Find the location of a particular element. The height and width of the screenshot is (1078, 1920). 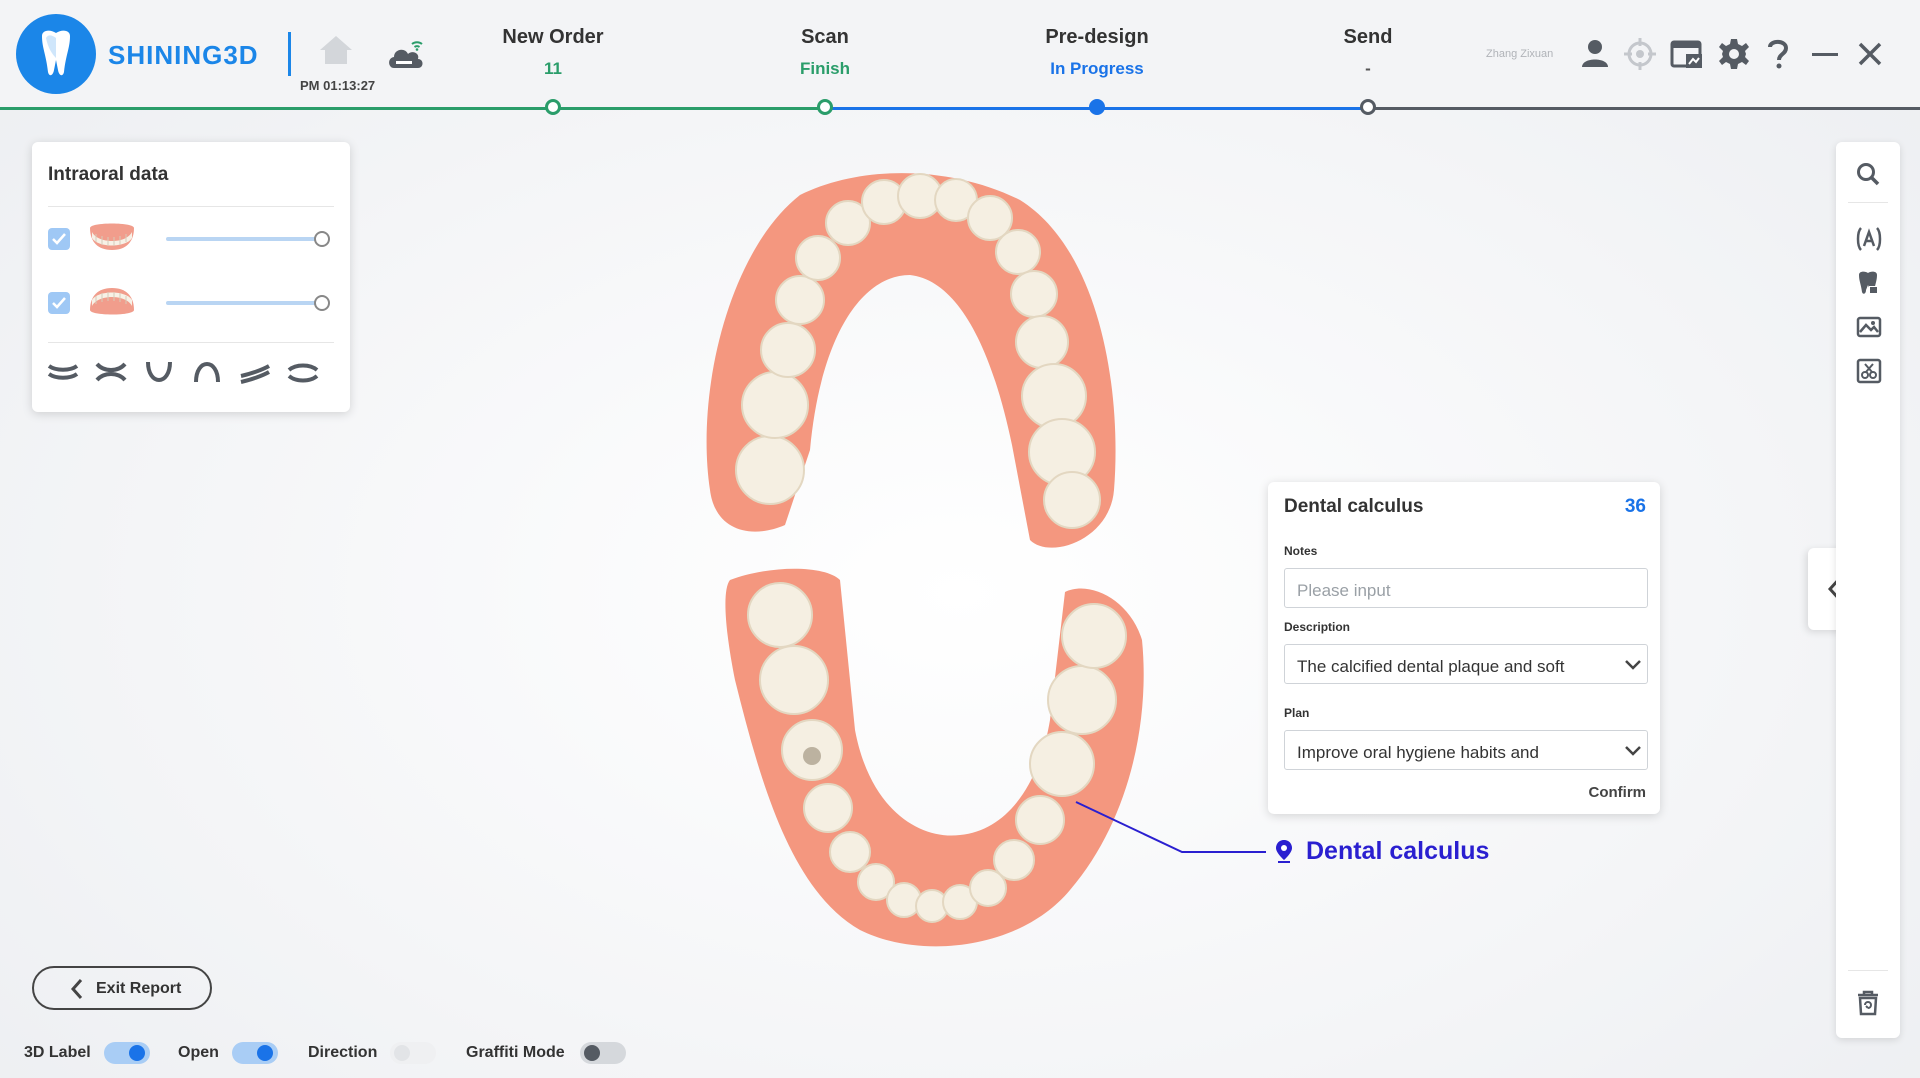

brand-name: SHINING3D is located at coordinates (183, 55).